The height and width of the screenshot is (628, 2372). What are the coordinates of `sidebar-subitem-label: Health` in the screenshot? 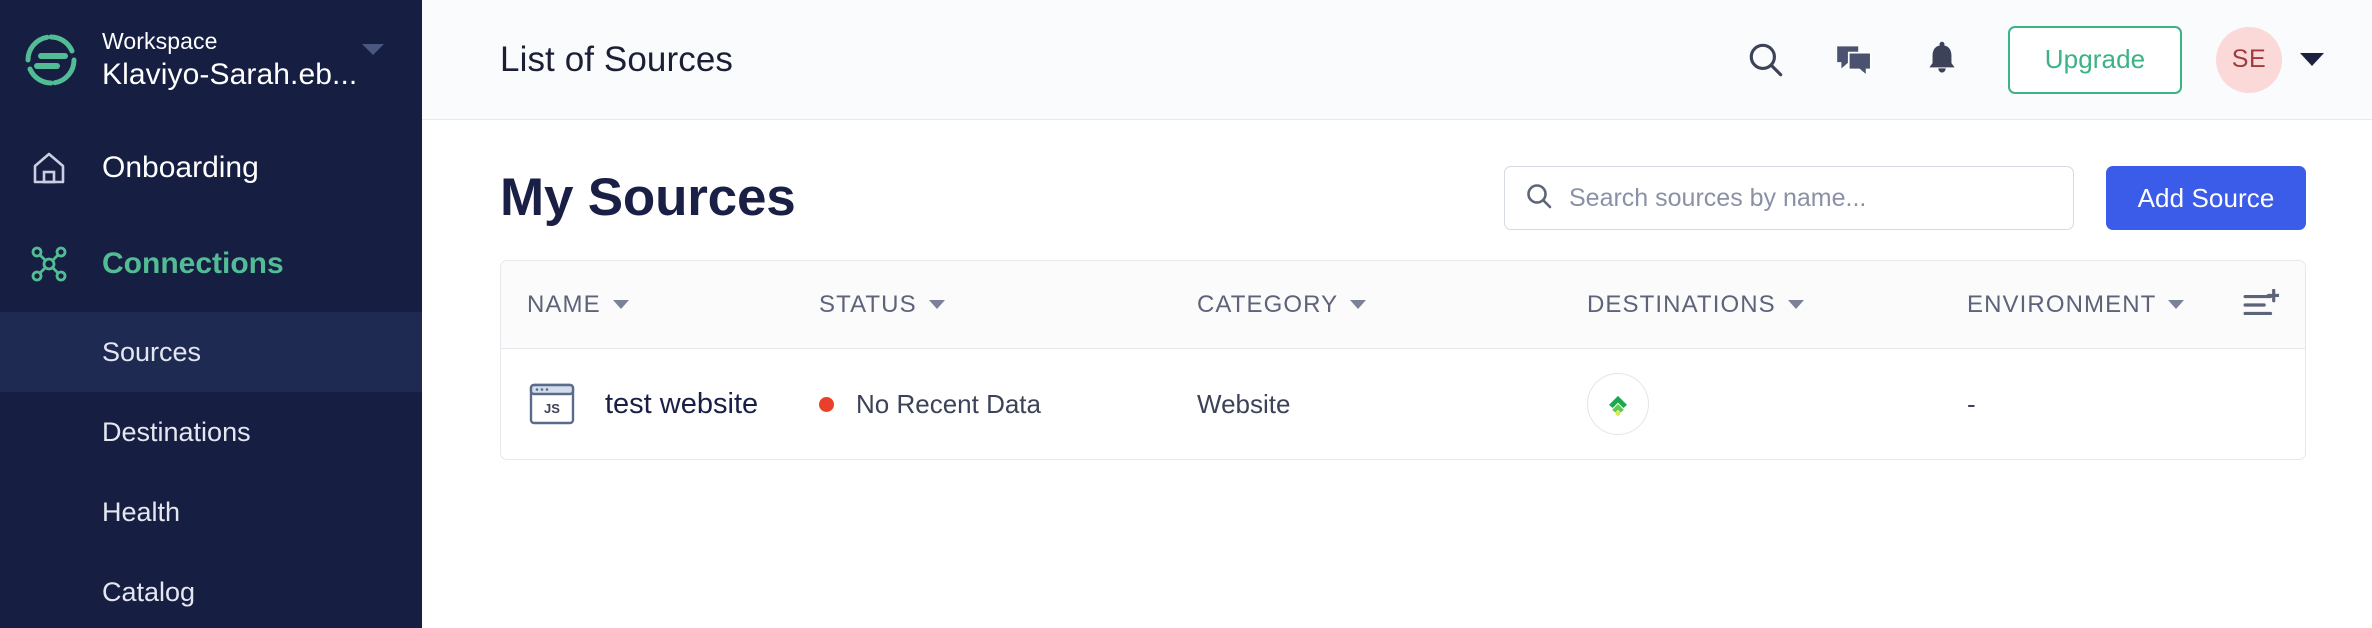 It's located at (141, 512).